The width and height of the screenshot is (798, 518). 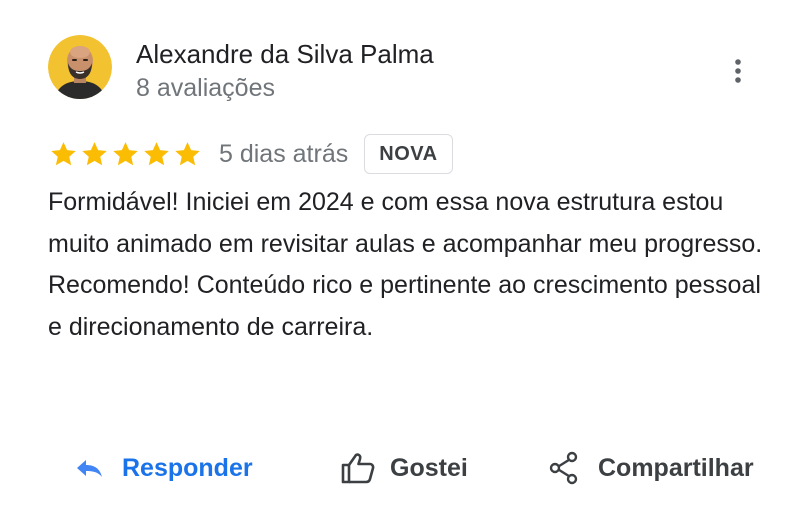 I want to click on more-options-button, so click(x=738, y=71).